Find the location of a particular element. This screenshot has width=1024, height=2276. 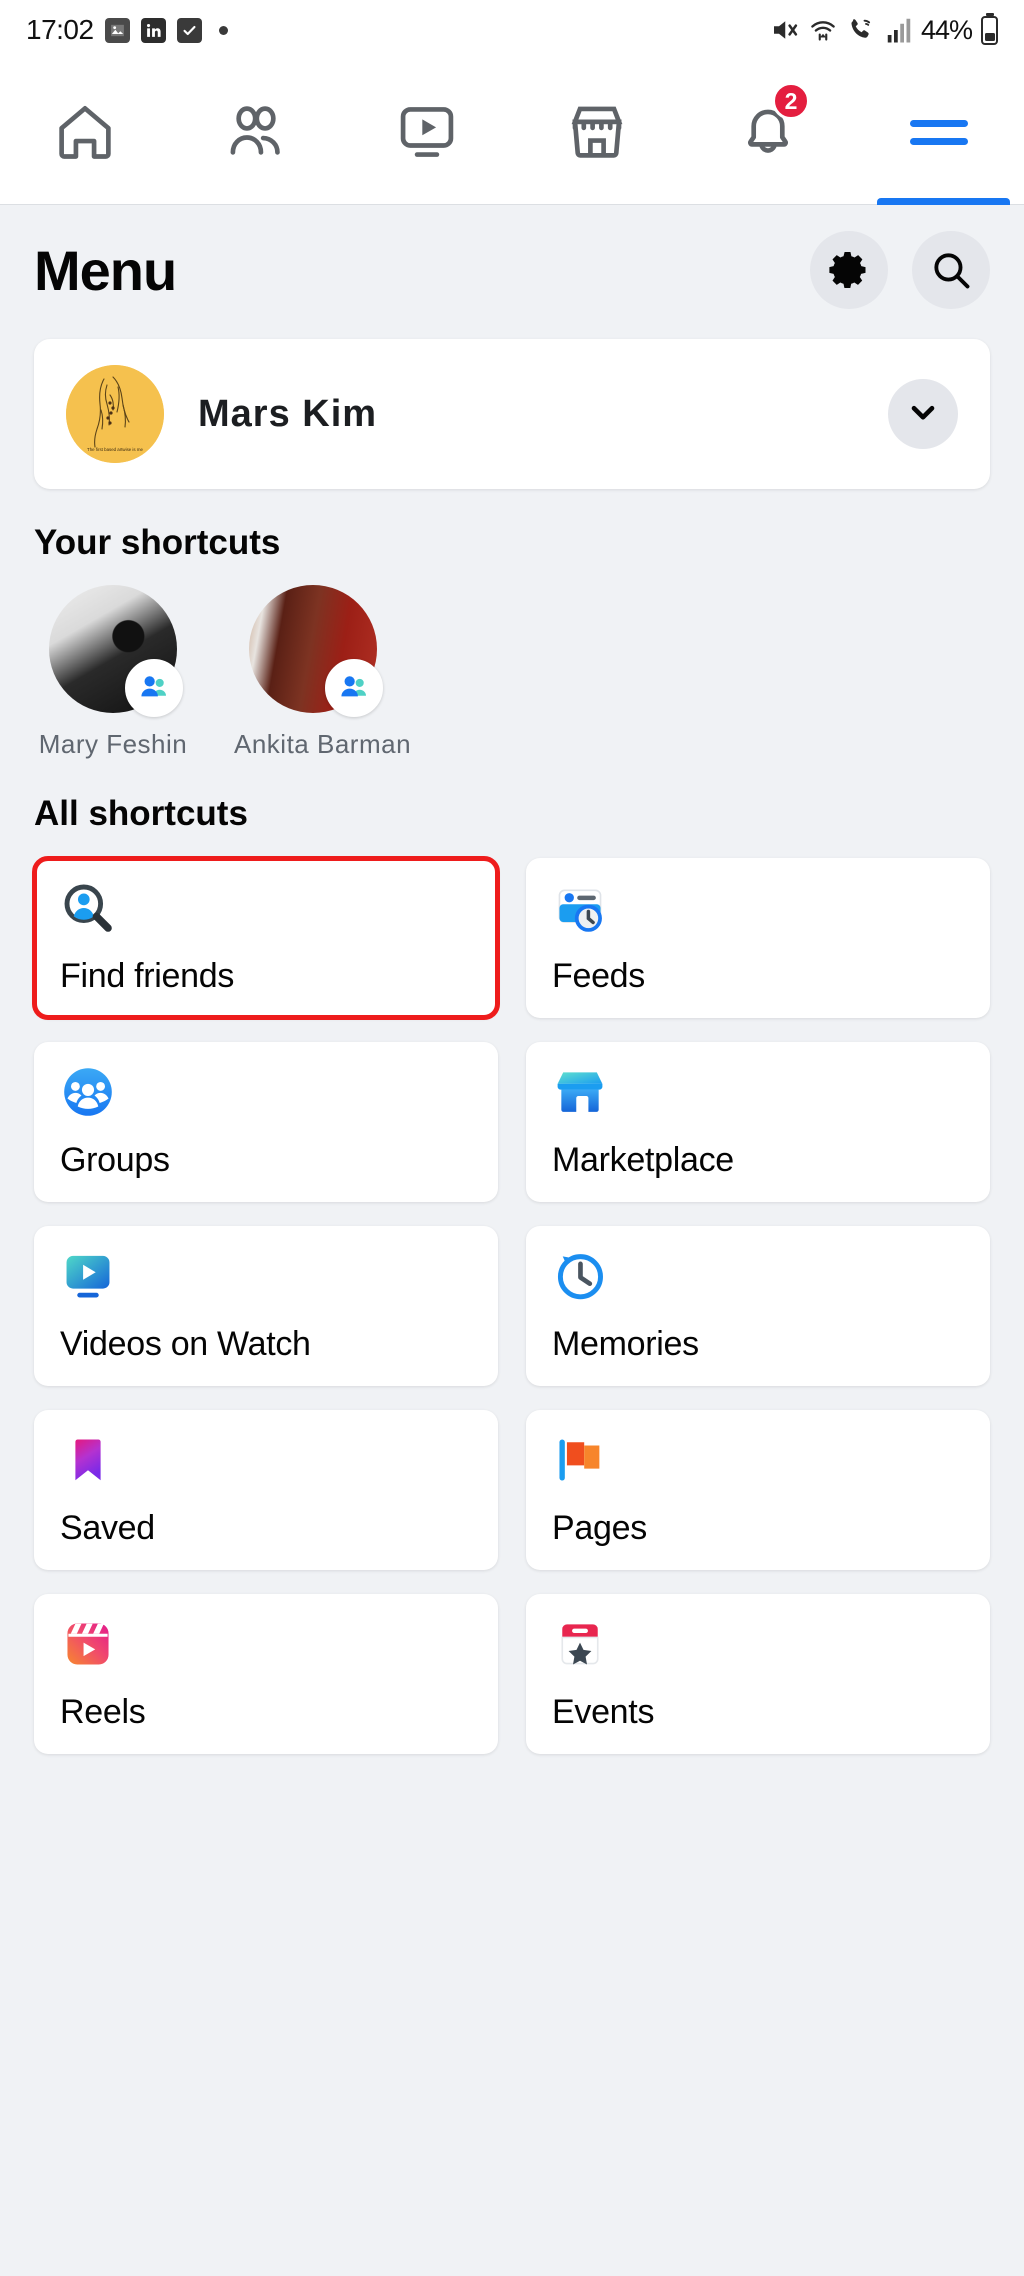

tile-feeds: Feeds is located at coordinates (758, 938).